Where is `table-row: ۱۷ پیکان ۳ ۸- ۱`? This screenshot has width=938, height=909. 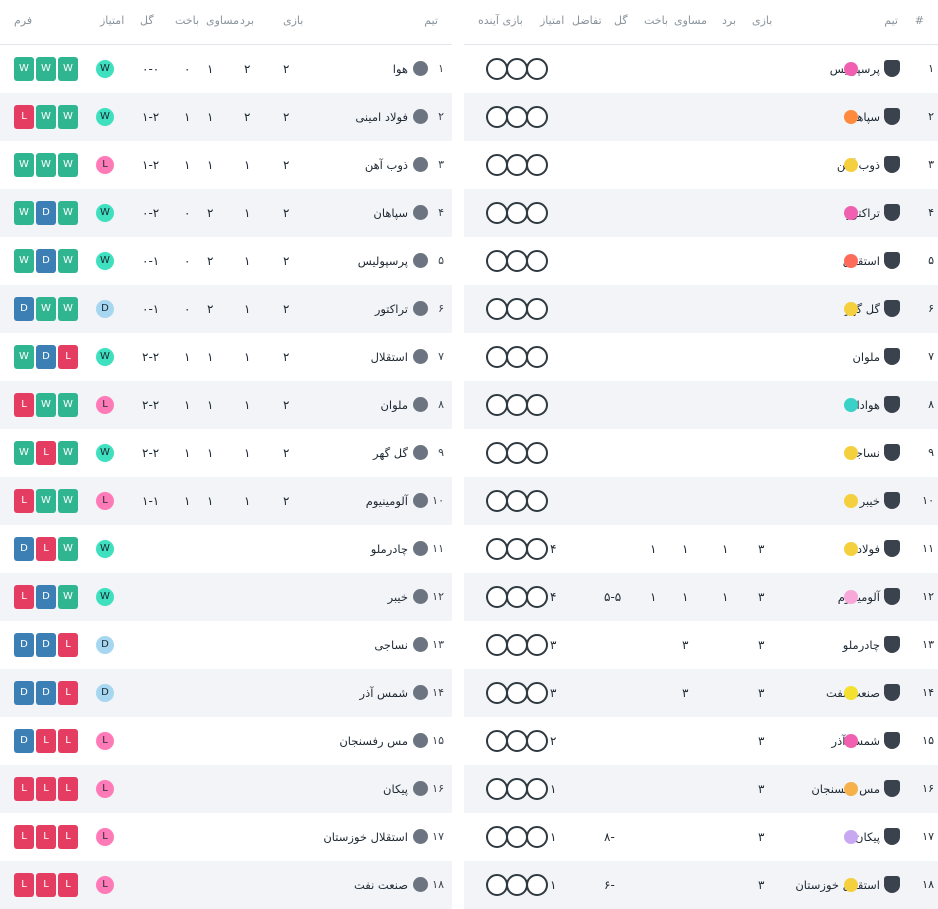 table-row: ۱۷ پیکان ۳ ۸- ۱ is located at coordinates (701, 837).